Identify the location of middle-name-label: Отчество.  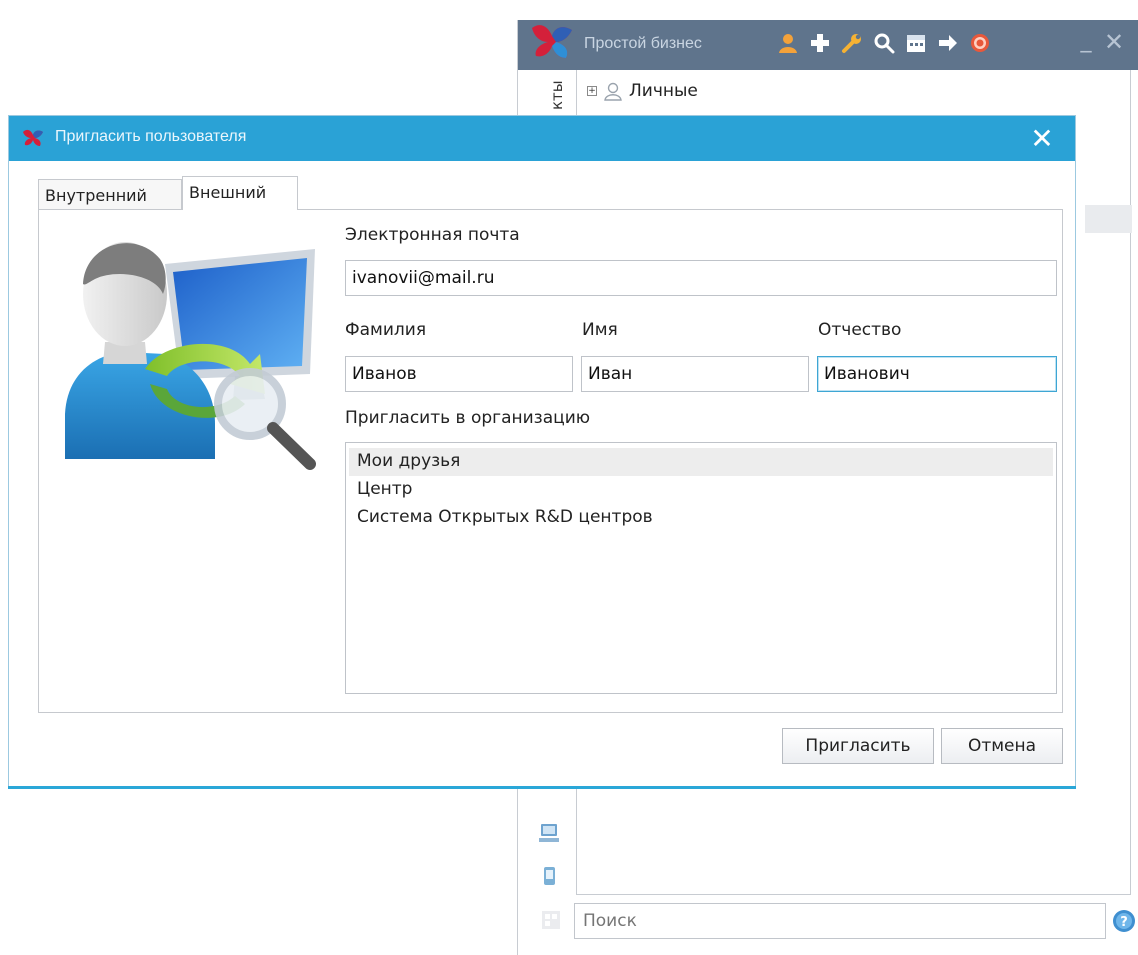
(860, 330).